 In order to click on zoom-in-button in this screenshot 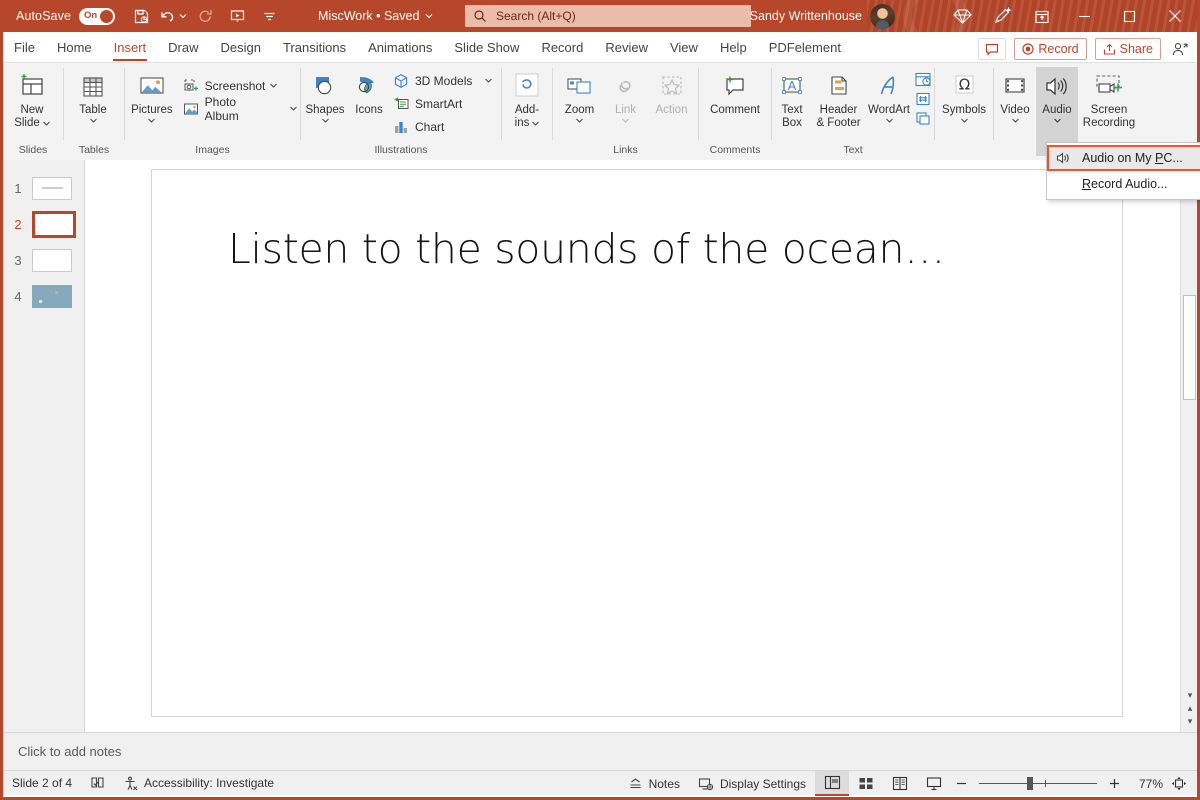, I will do `click(1114, 783)`.